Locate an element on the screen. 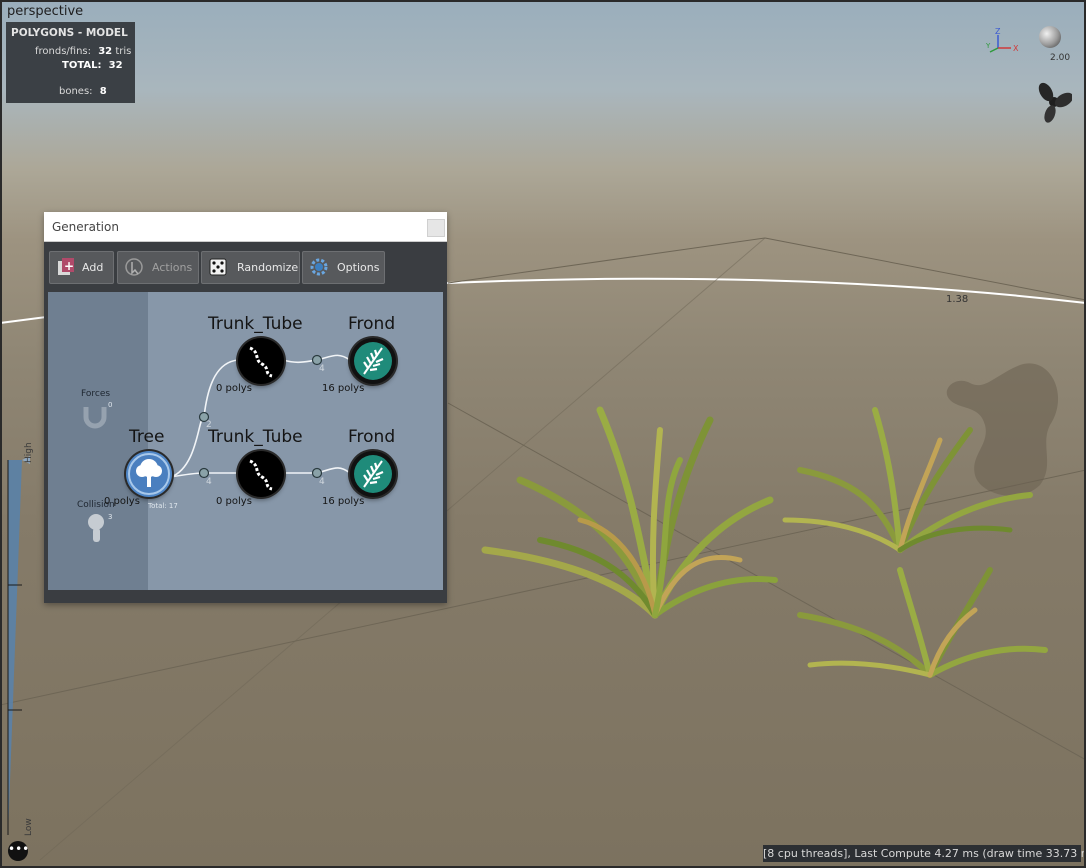  trunk2-polys: 0 polys is located at coordinates (234, 501).